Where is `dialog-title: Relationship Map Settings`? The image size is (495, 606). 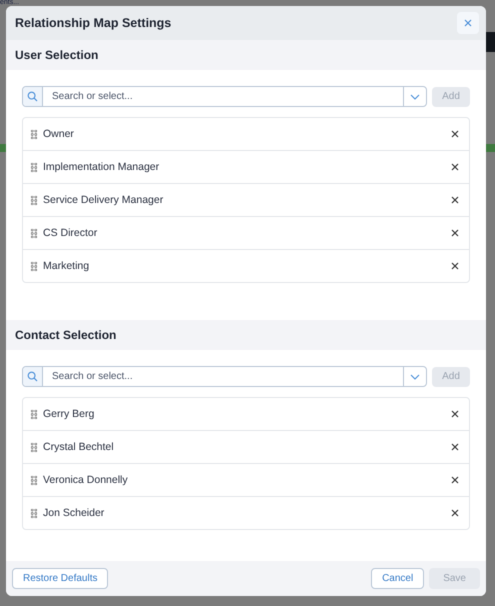 dialog-title: Relationship Map Settings is located at coordinates (93, 23).